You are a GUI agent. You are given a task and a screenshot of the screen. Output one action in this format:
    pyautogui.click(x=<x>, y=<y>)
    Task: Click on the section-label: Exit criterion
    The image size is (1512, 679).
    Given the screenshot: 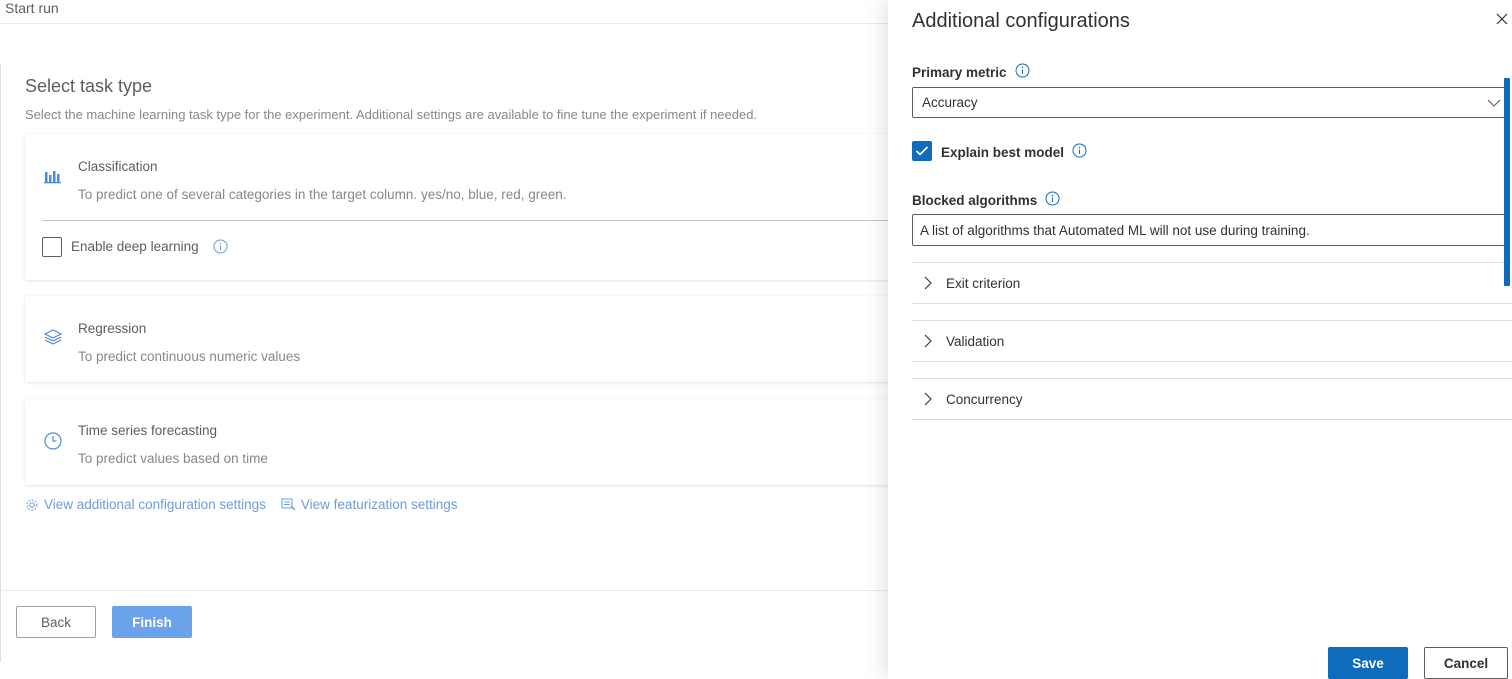 What is the action you would take?
    pyautogui.click(x=983, y=283)
    